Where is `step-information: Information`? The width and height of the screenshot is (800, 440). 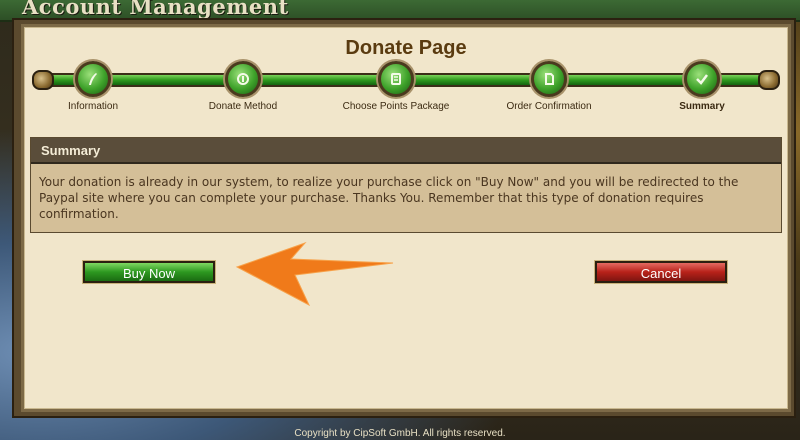
step-information: Information is located at coordinates (93, 86).